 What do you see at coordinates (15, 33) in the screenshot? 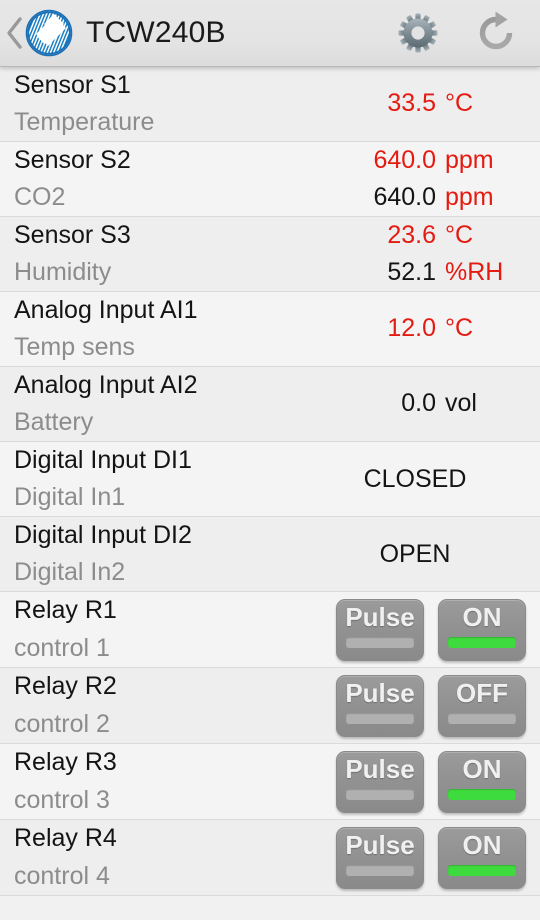
I see `back-chevron-icon` at bounding box center [15, 33].